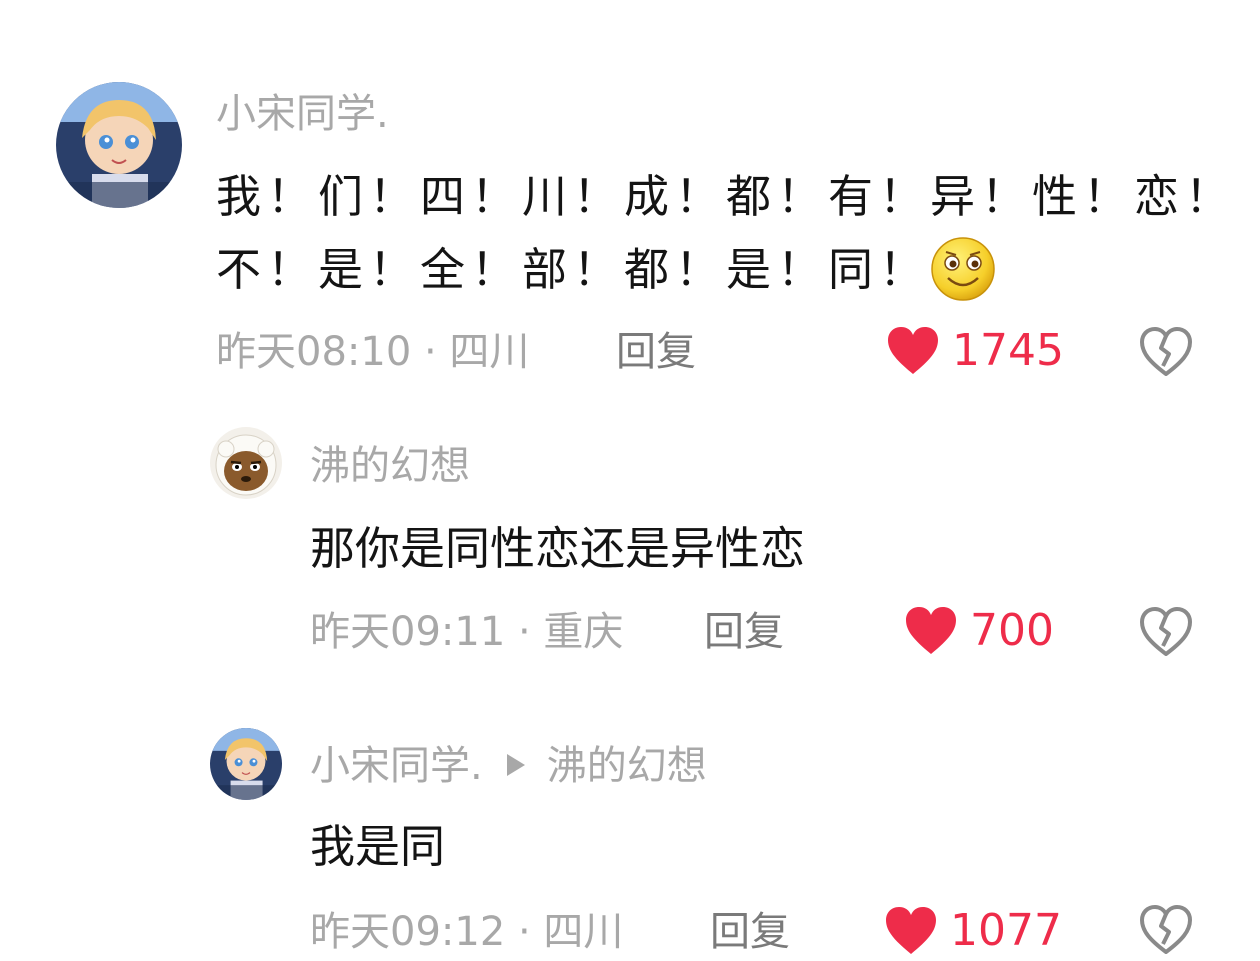 The width and height of the screenshot is (1260, 961). Describe the element at coordinates (1012, 630) in the screenshot. I see `like-count: 700` at that location.